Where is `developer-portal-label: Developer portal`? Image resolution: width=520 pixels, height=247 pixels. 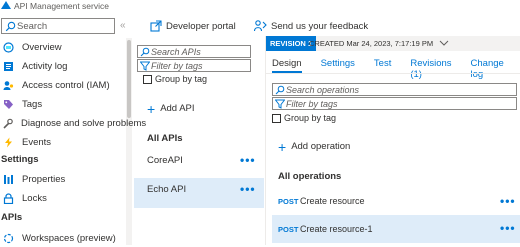 developer-portal-label: Developer portal is located at coordinates (201, 26).